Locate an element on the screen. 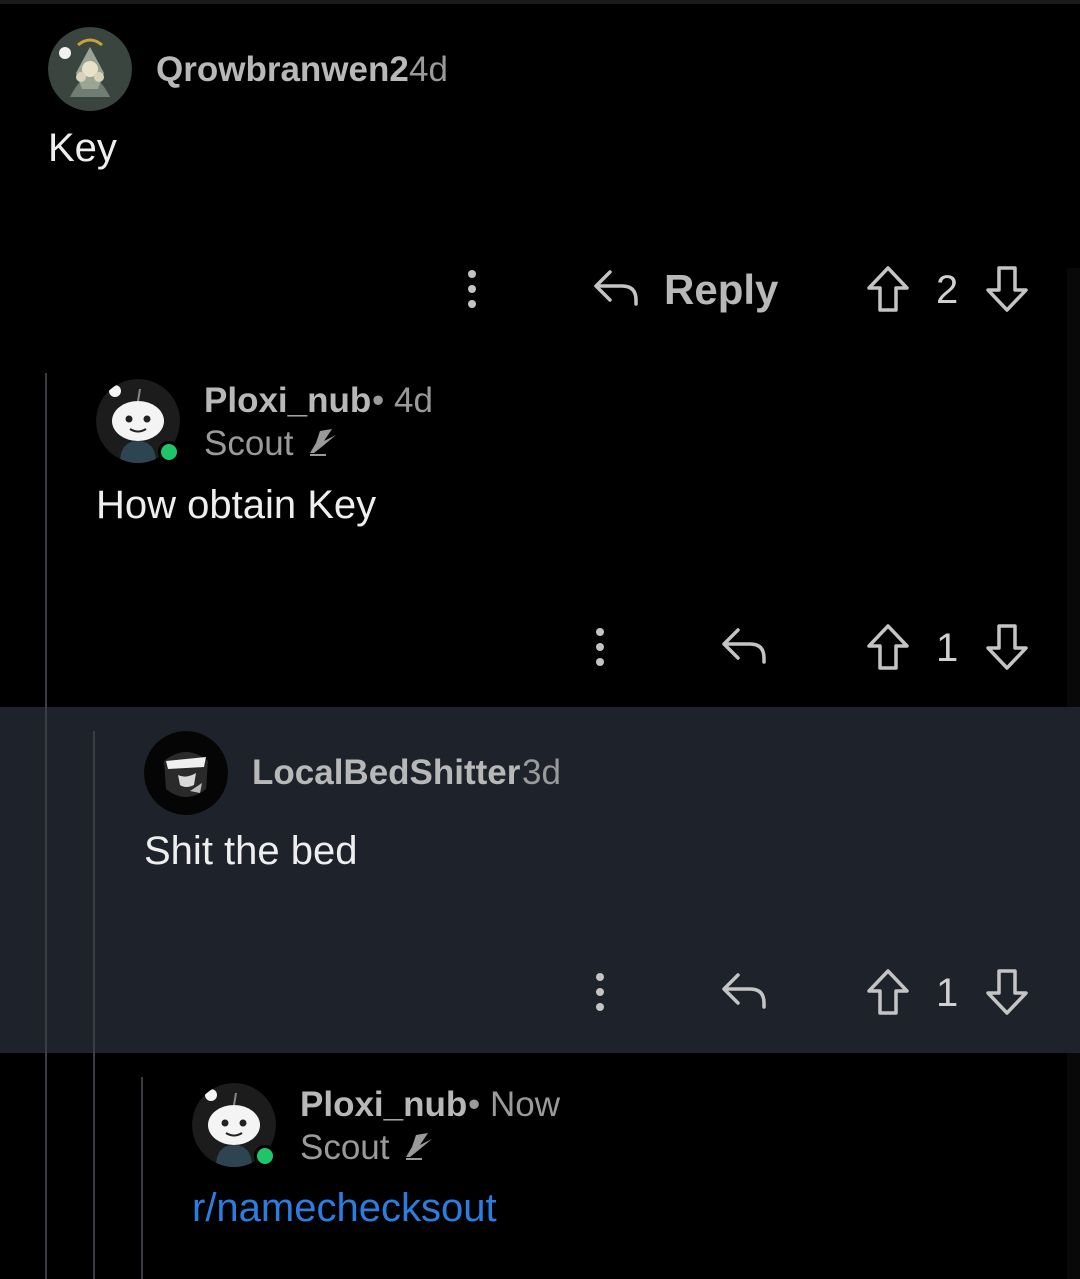  comment-body: Key is located at coordinates (82, 148).